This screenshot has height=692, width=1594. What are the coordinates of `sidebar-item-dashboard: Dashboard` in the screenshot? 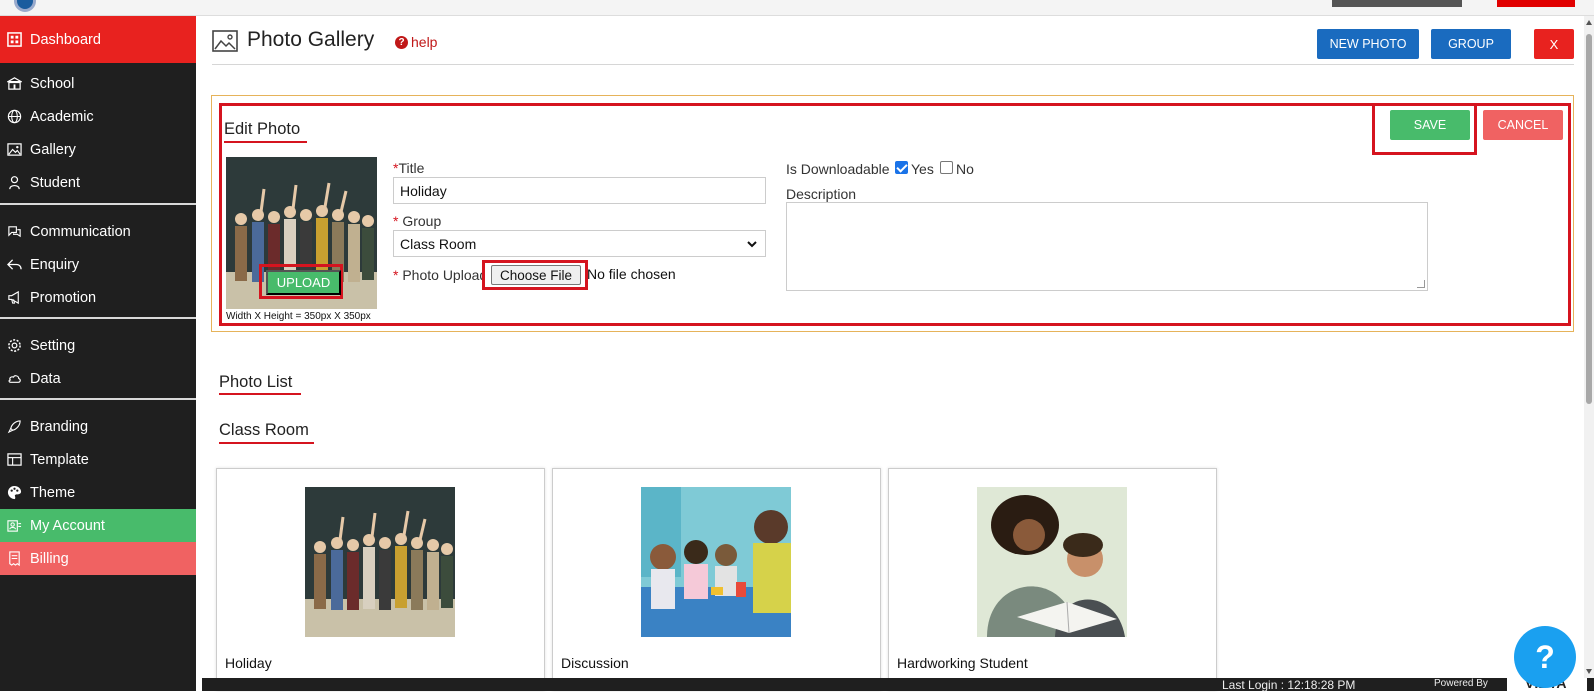 It's located at (98, 39).